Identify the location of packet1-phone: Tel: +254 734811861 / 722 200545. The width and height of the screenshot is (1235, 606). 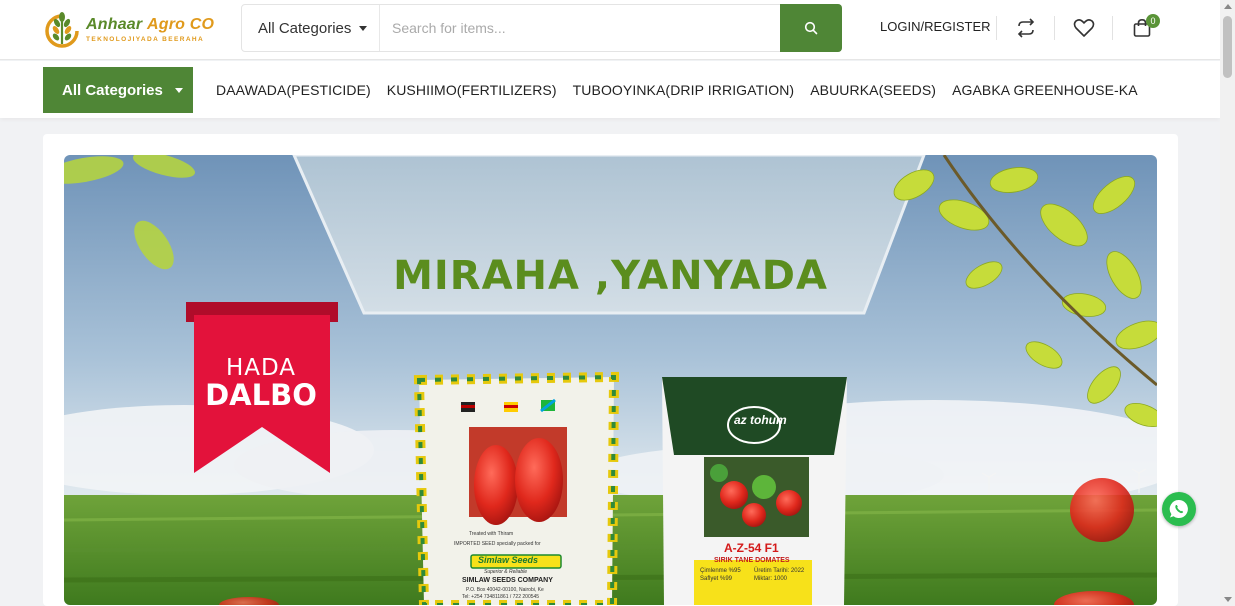
(501, 597).